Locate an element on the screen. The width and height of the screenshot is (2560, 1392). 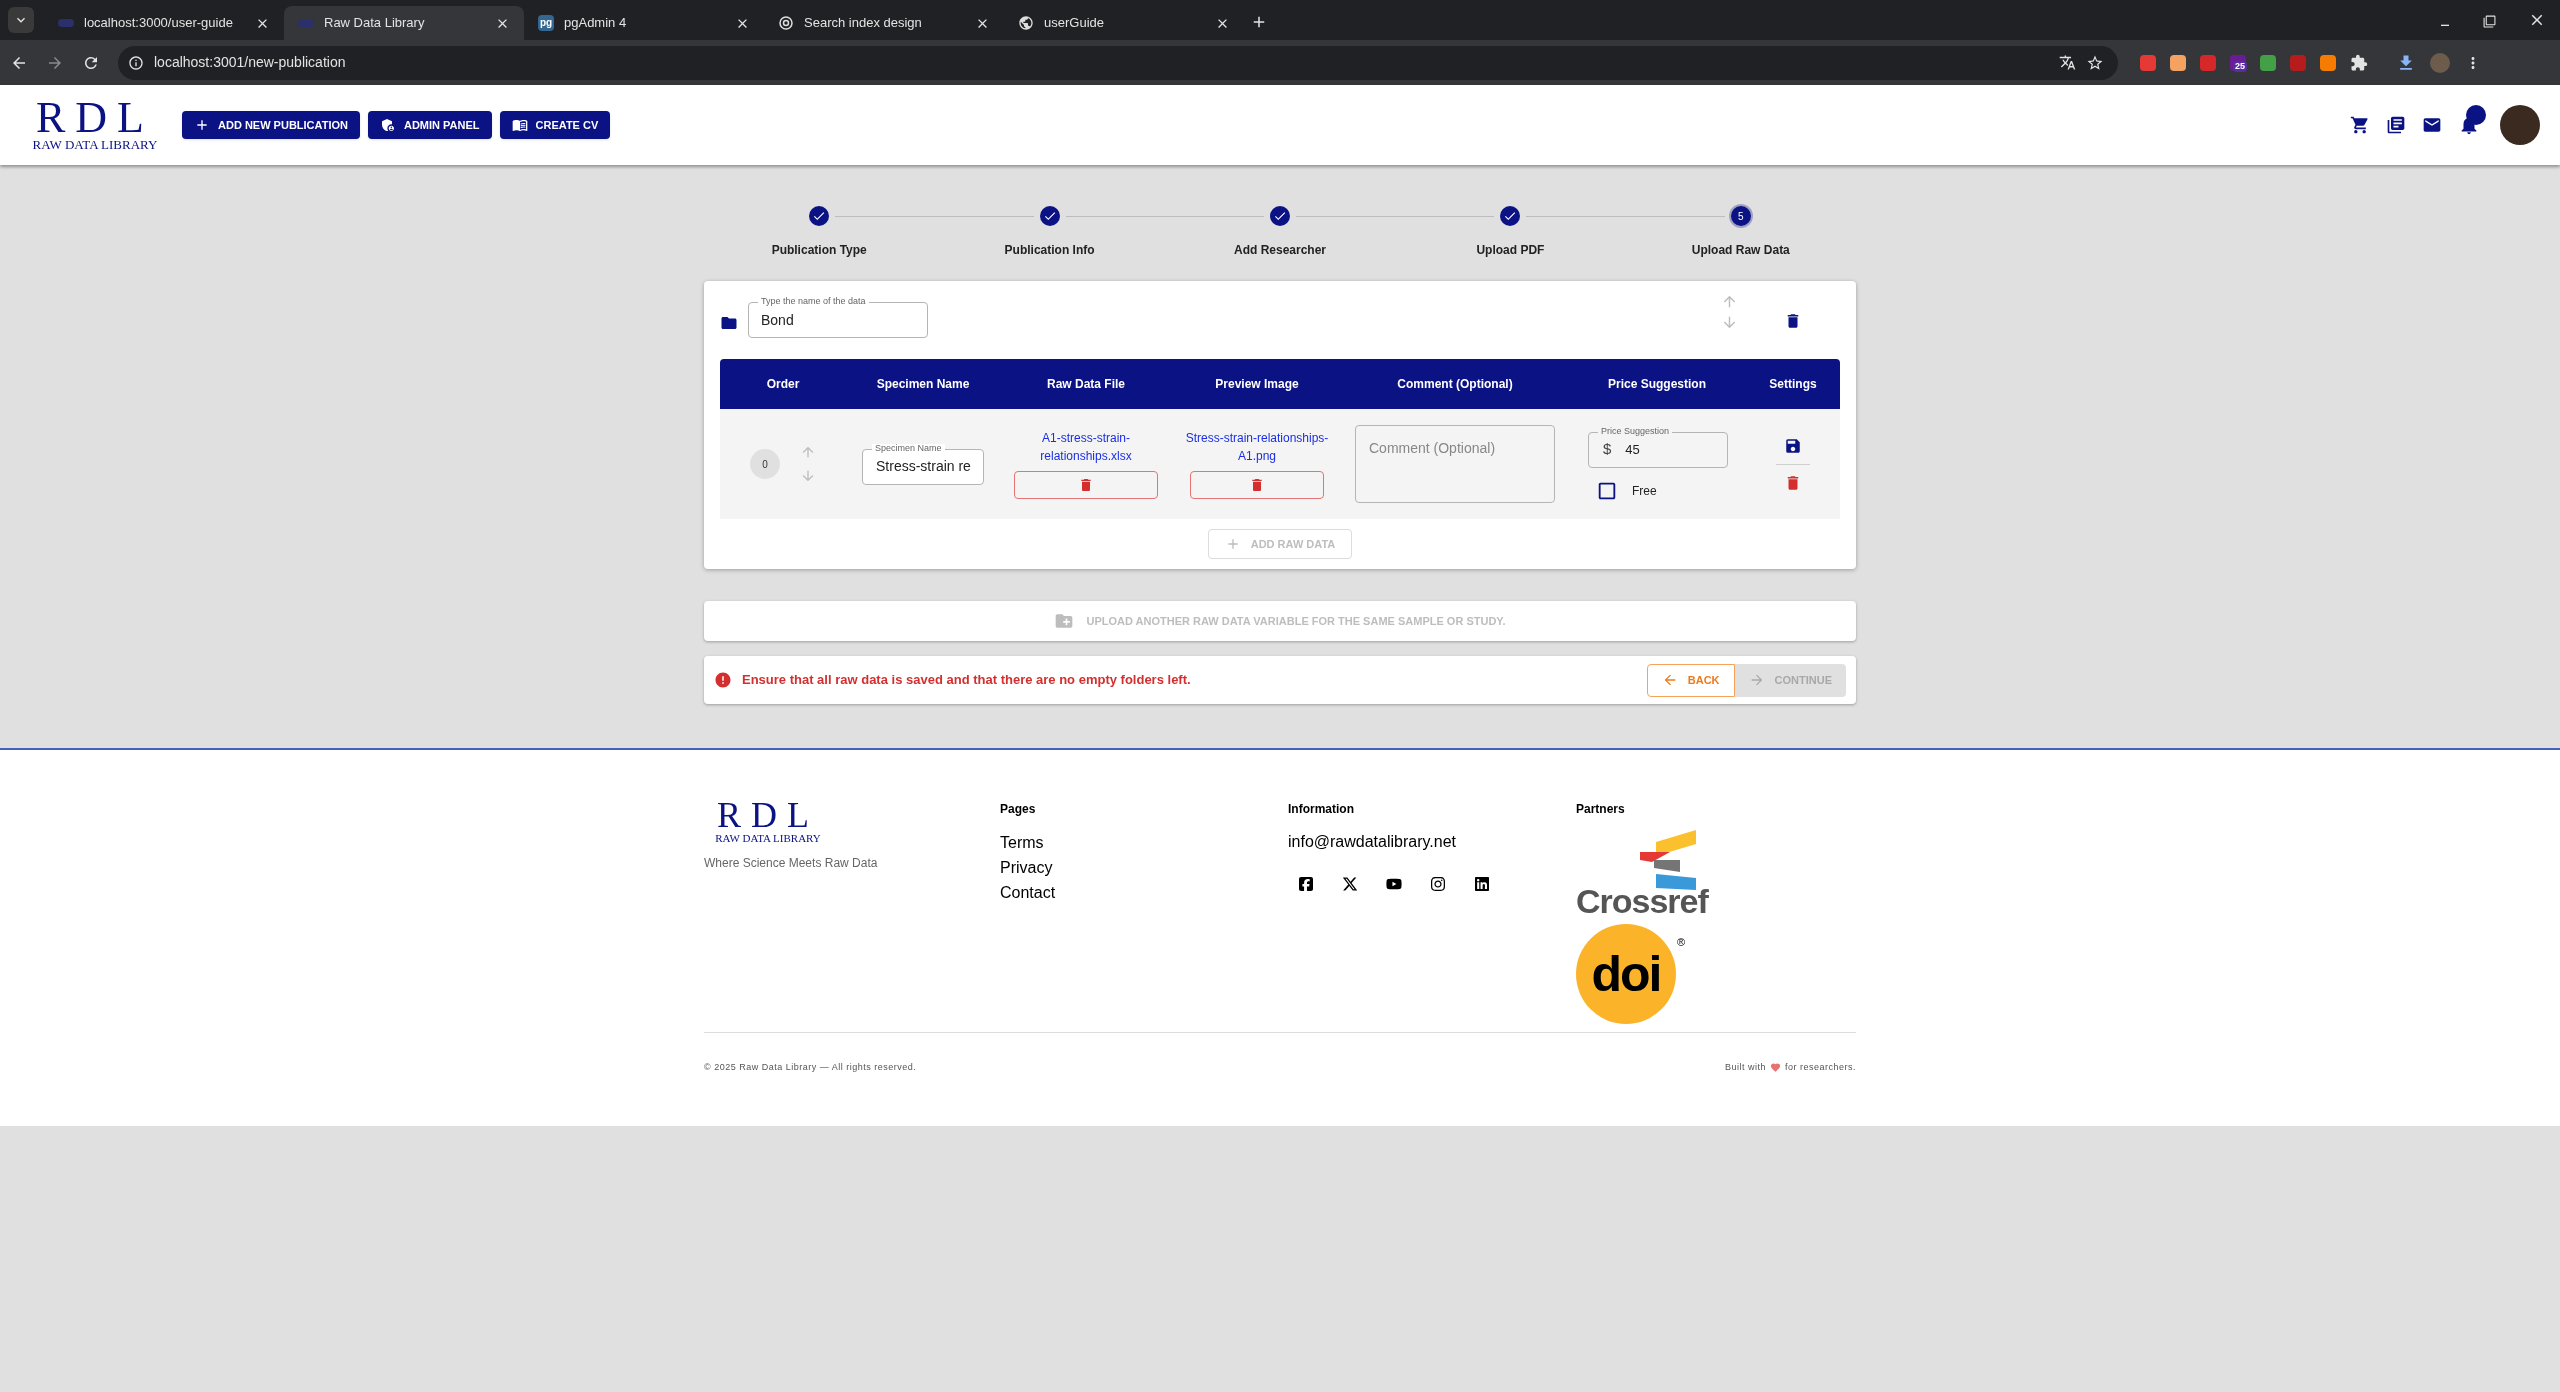
tab-list-button is located at coordinates (21, 20).